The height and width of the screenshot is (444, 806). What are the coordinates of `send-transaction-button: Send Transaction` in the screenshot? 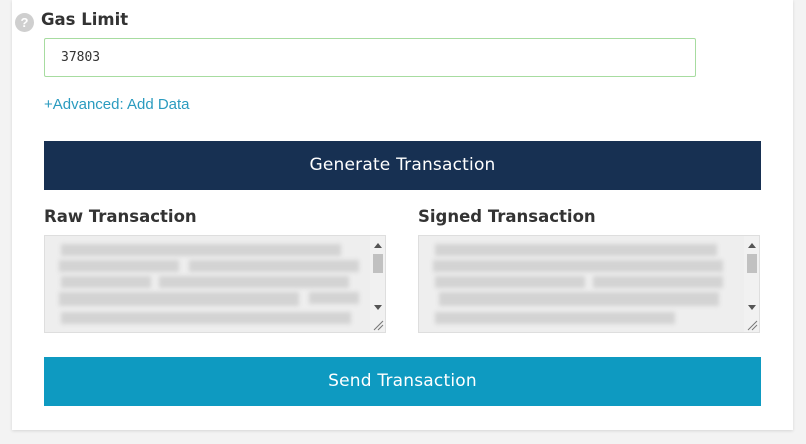 It's located at (402, 381).